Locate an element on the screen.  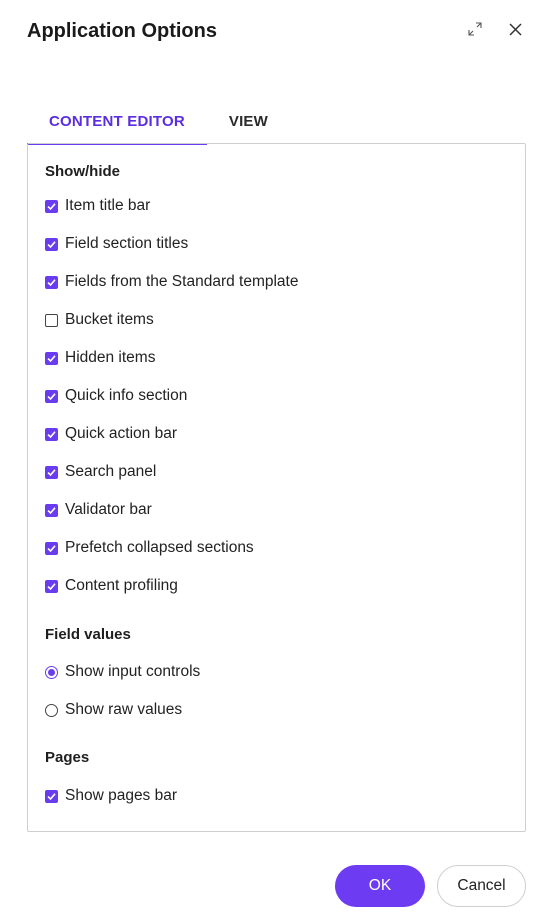
checkbox-search-panel: Search panel is located at coordinates (100, 472).